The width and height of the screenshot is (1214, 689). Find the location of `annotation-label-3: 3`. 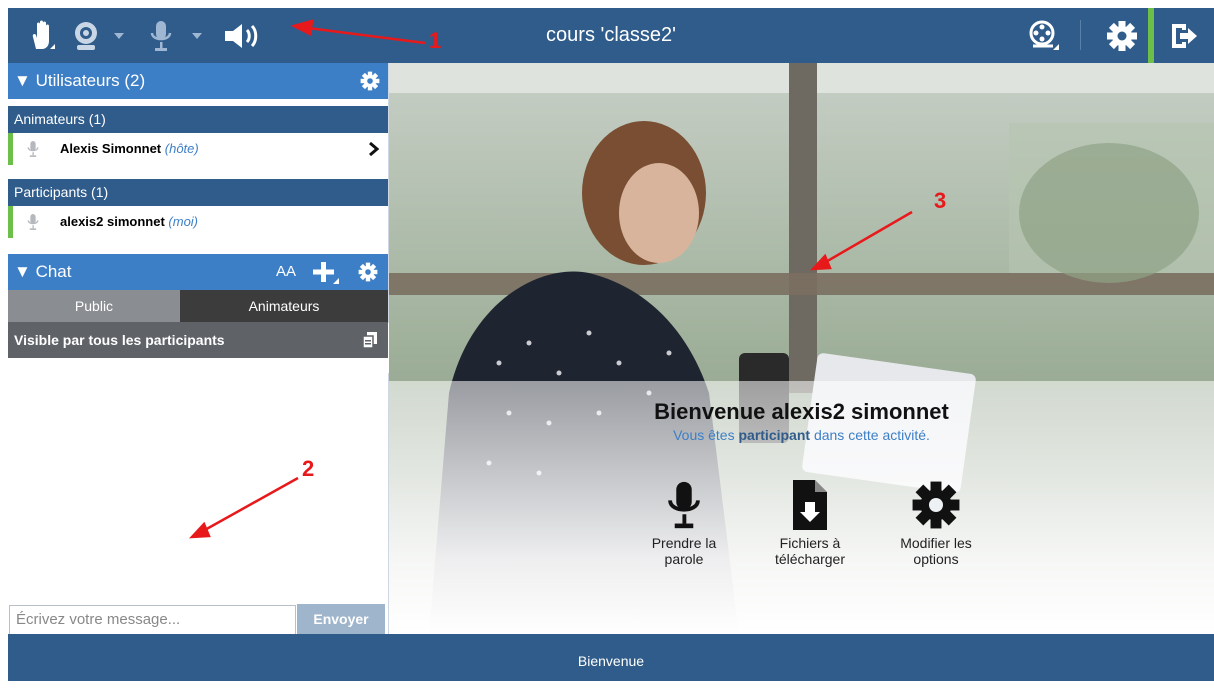

annotation-label-3: 3 is located at coordinates (940, 200).